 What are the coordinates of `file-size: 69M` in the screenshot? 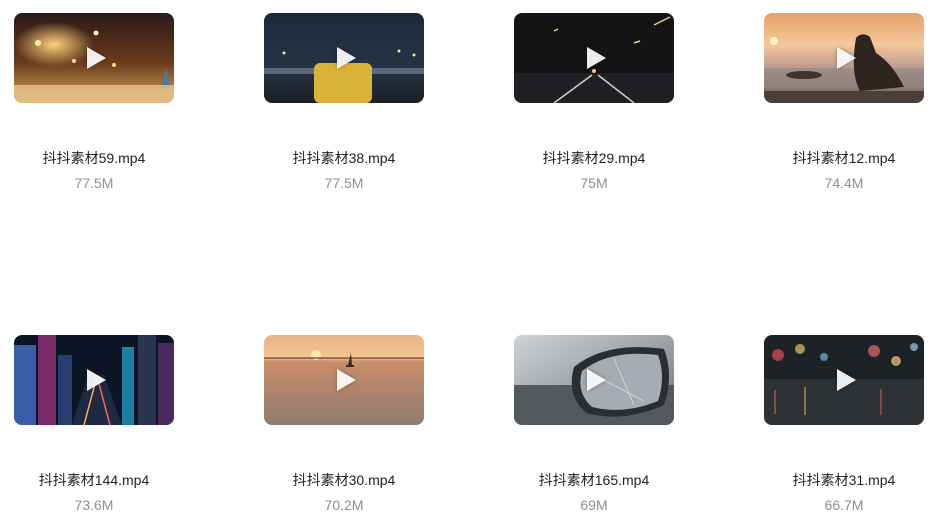 It's located at (594, 505).